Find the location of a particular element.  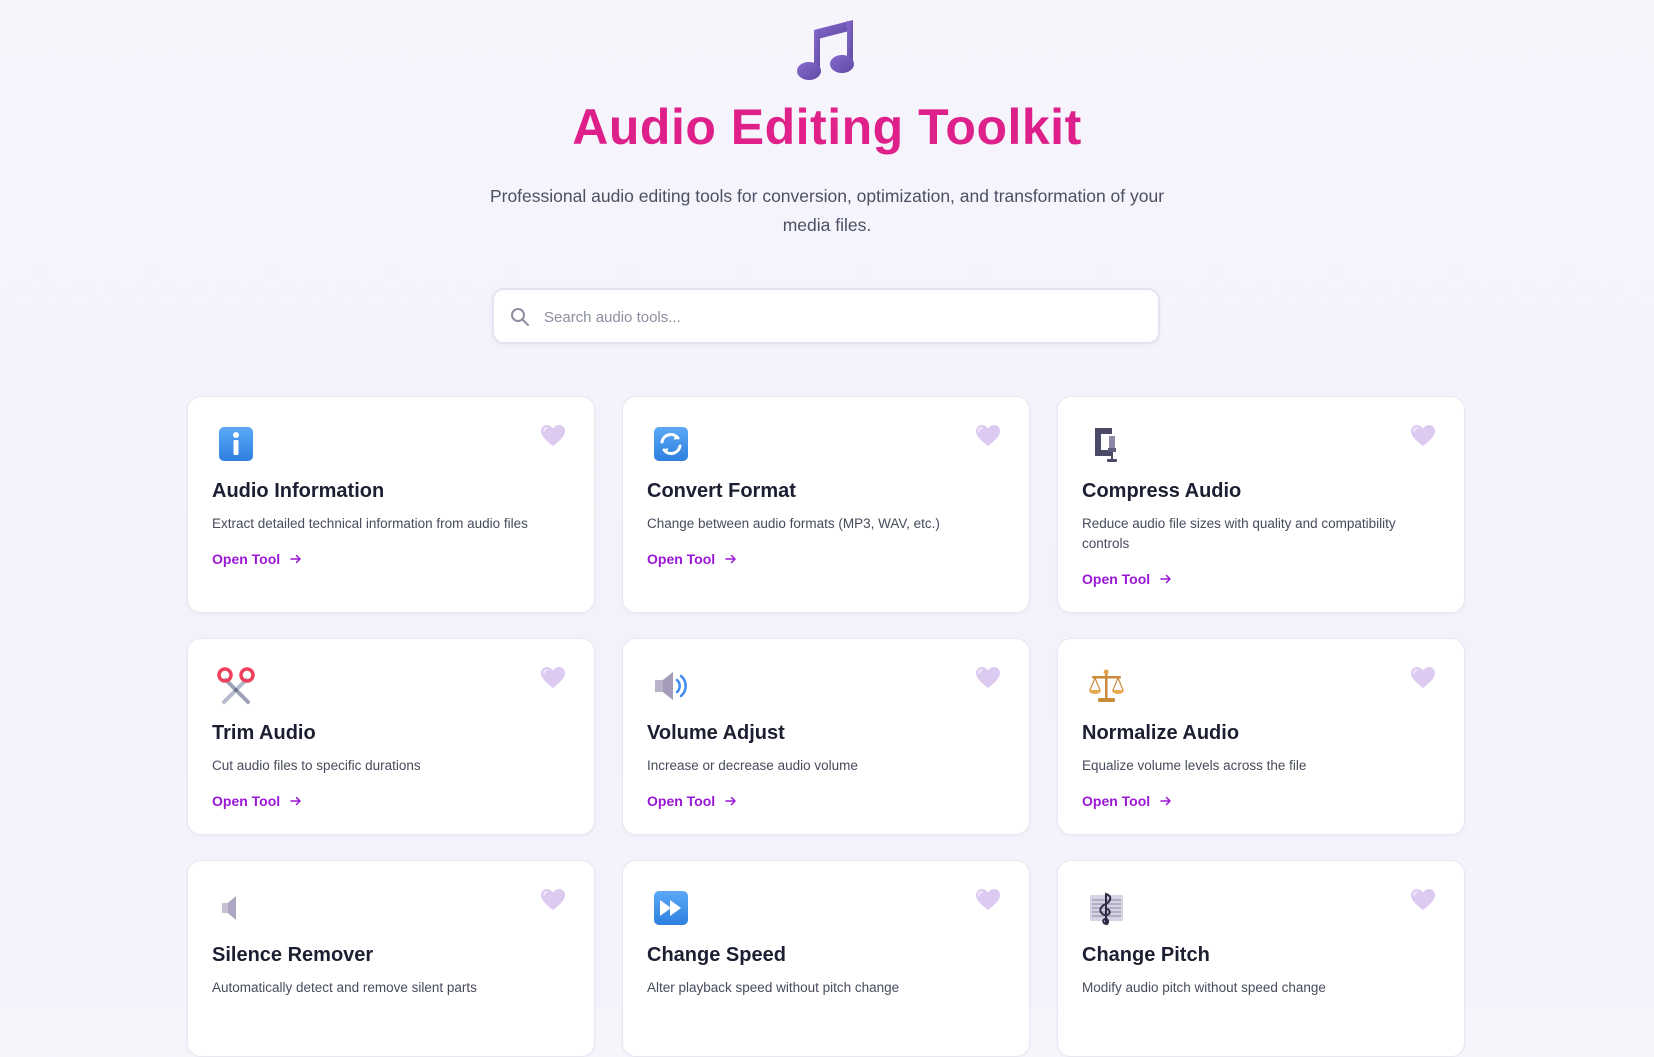

tool-description: Equalize volume levels across the file is located at coordinates (1194, 765).